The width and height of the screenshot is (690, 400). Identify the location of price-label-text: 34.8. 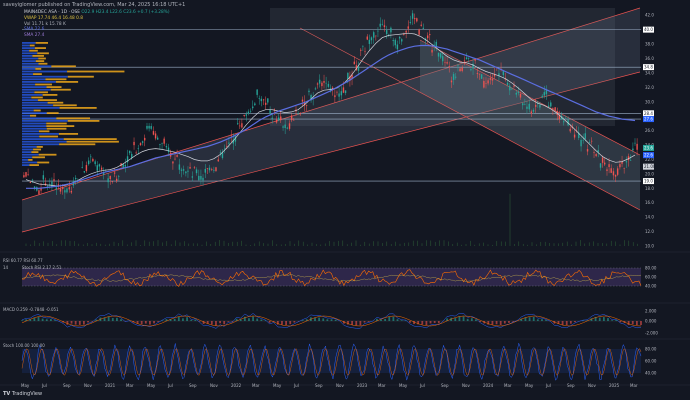
(648, 67).